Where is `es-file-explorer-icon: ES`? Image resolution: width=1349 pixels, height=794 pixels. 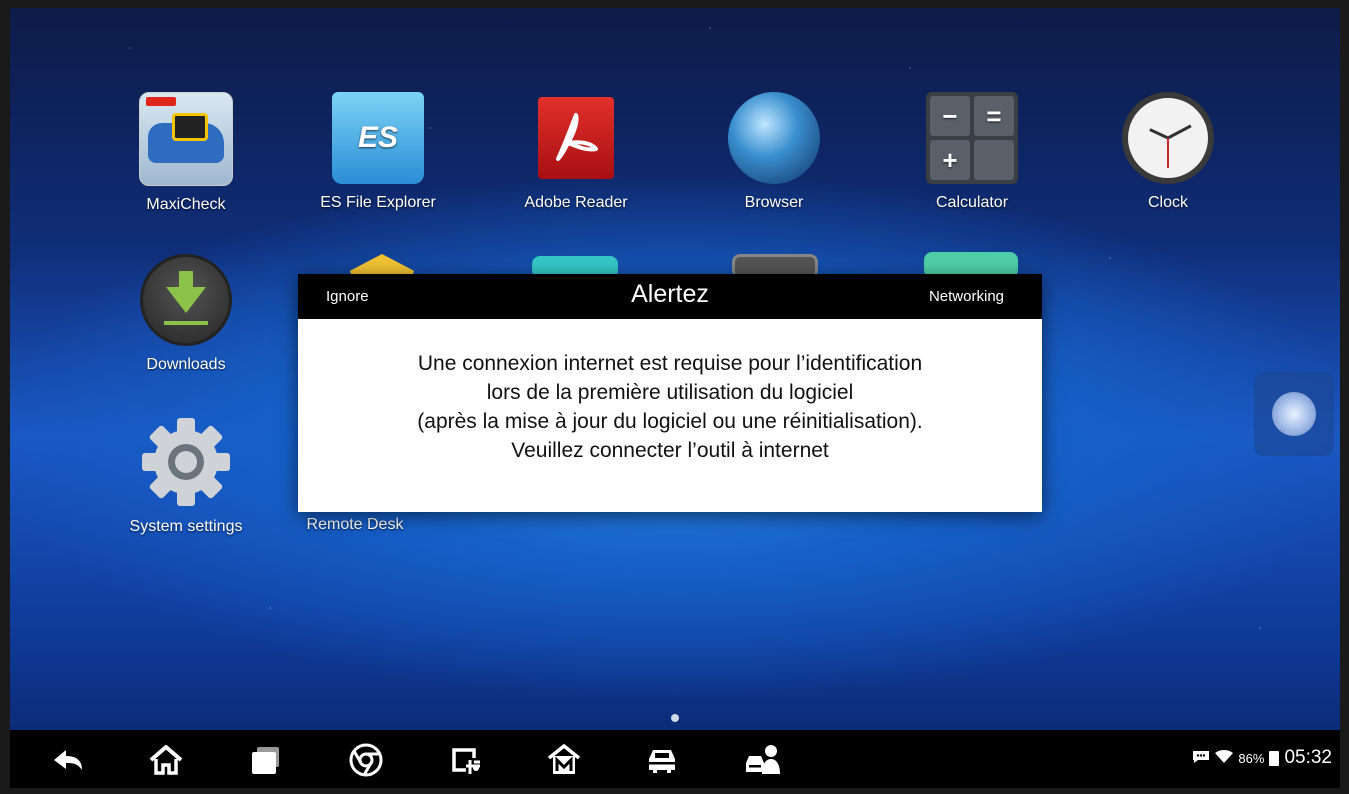
es-file-explorer-icon: ES is located at coordinates (378, 138).